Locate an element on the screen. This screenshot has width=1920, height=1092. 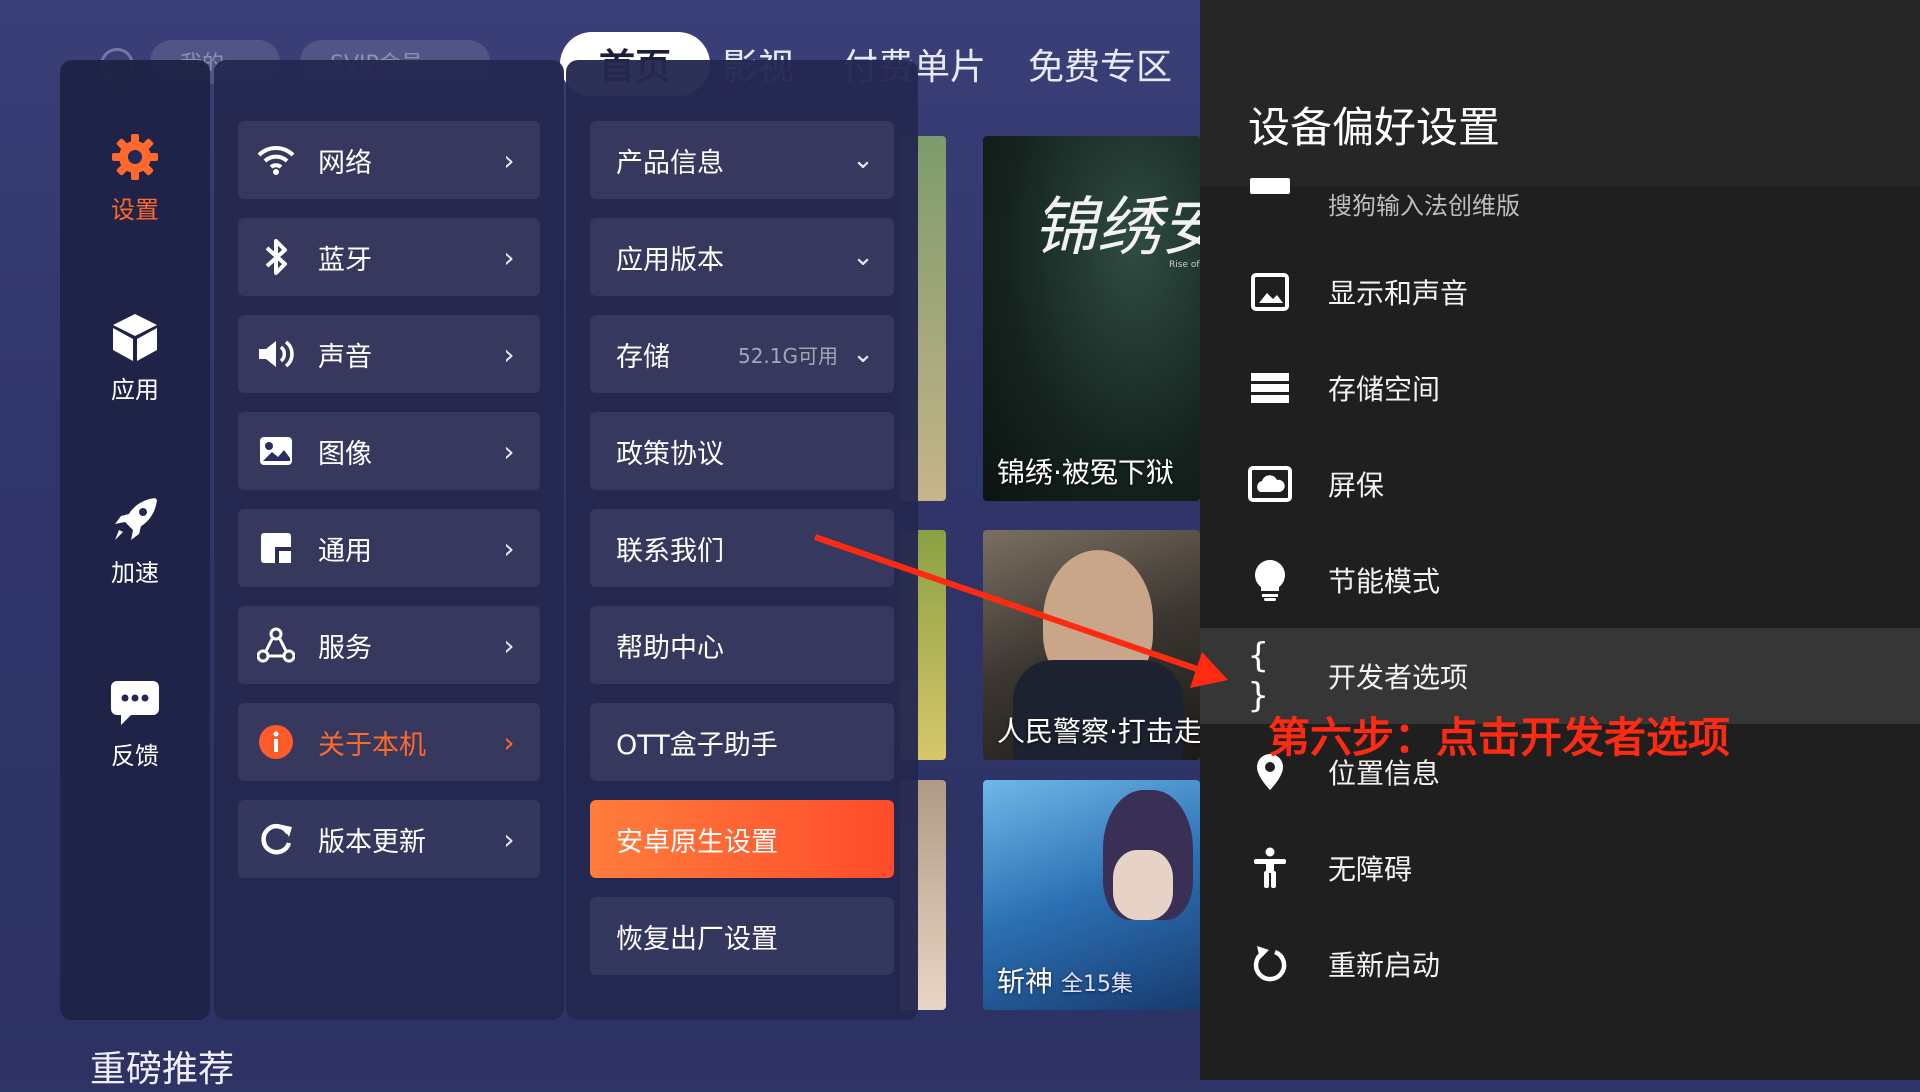
category-label-settings: 设置 is located at coordinates (135, 210).